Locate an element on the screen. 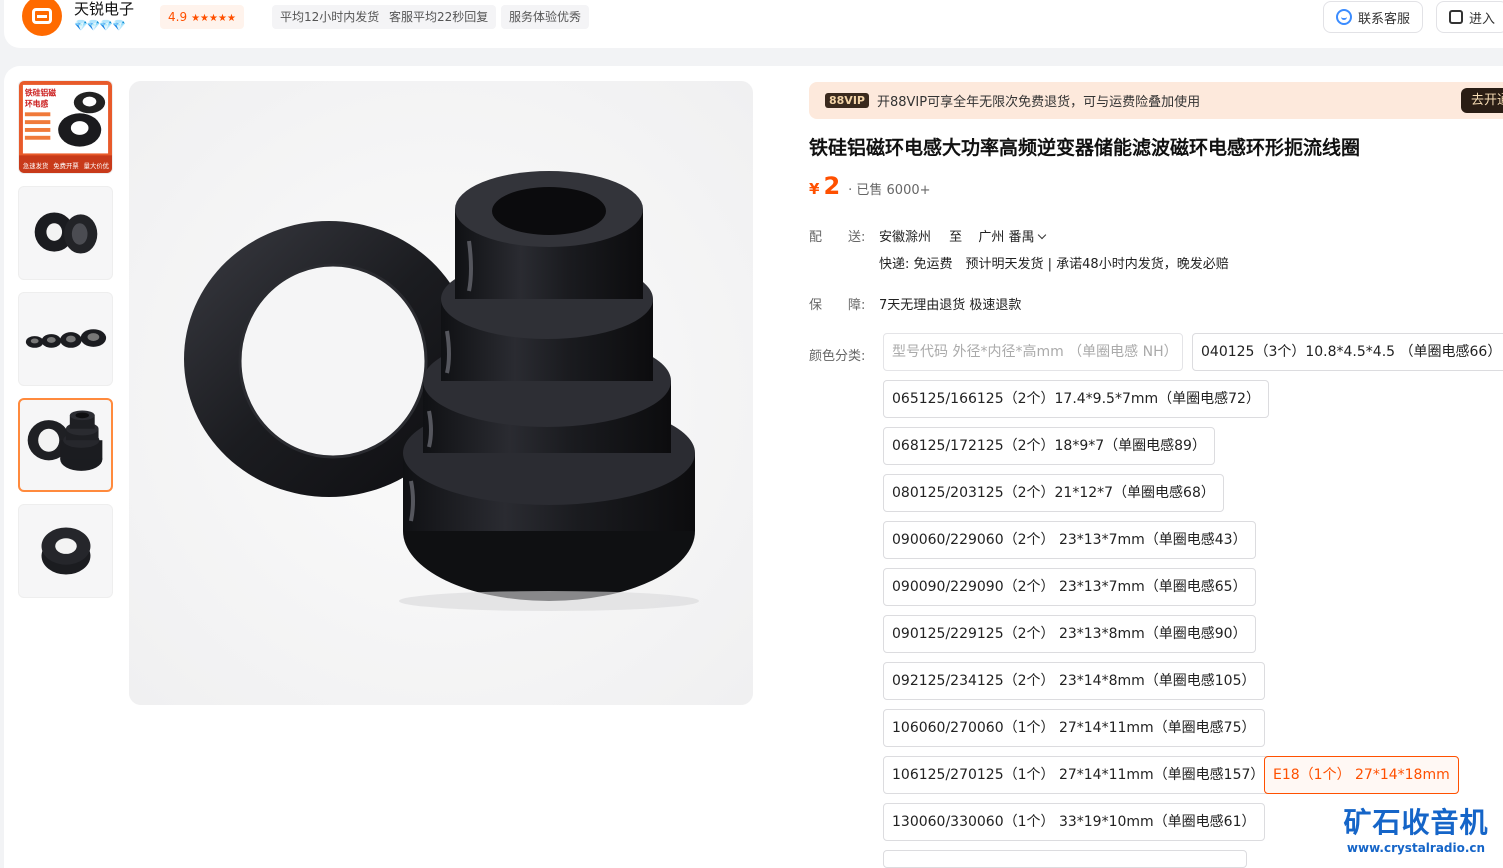 The image size is (1503, 868). watermark-url: www.crystalradio.cn is located at coordinates (1416, 848).